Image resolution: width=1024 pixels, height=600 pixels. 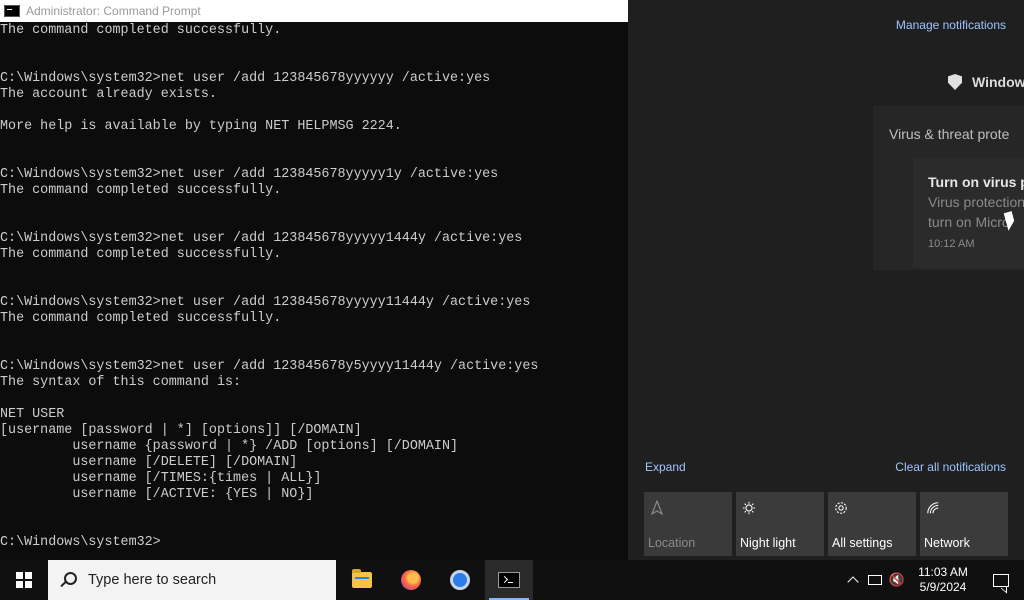 I want to click on search-icon, so click(x=68, y=580).